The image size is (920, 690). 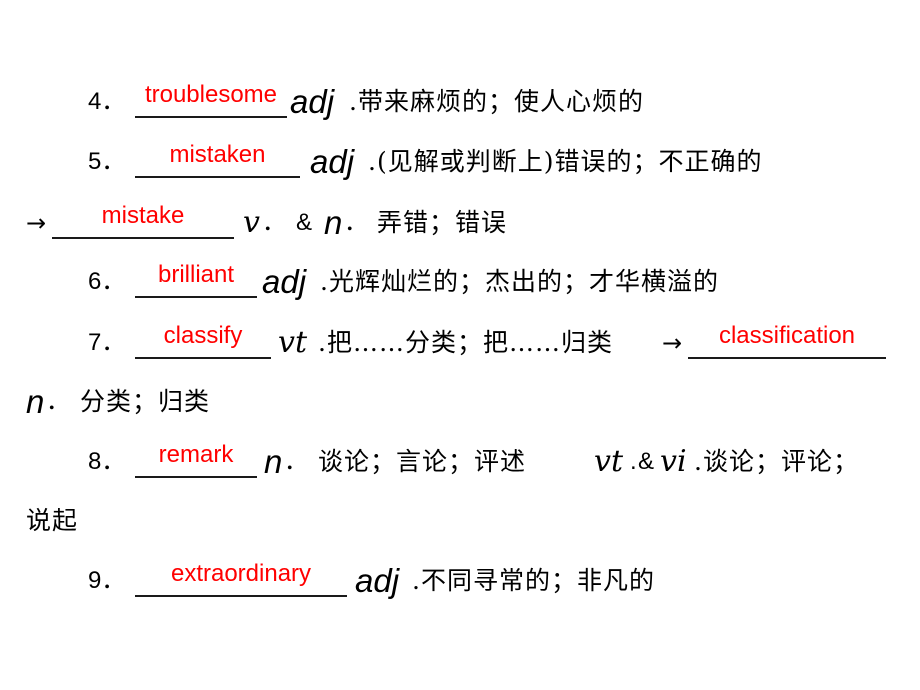 I want to click on answer-blank: mistaken, so click(x=217, y=161).